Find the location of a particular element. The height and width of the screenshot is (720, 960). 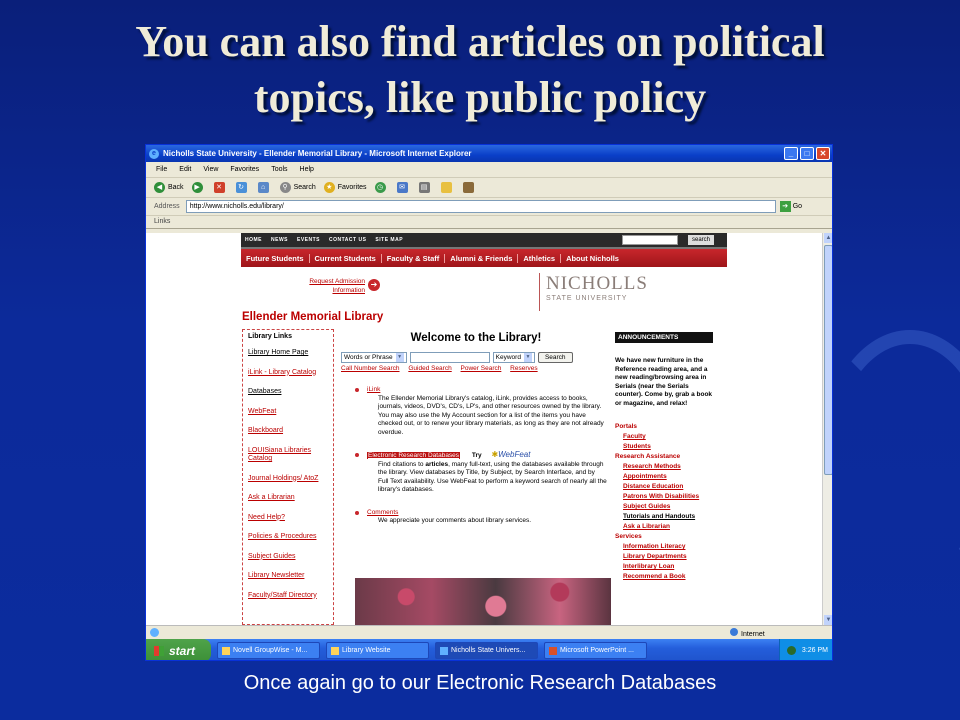

nav-athletics: Athletics is located at coordinates (540, 258).